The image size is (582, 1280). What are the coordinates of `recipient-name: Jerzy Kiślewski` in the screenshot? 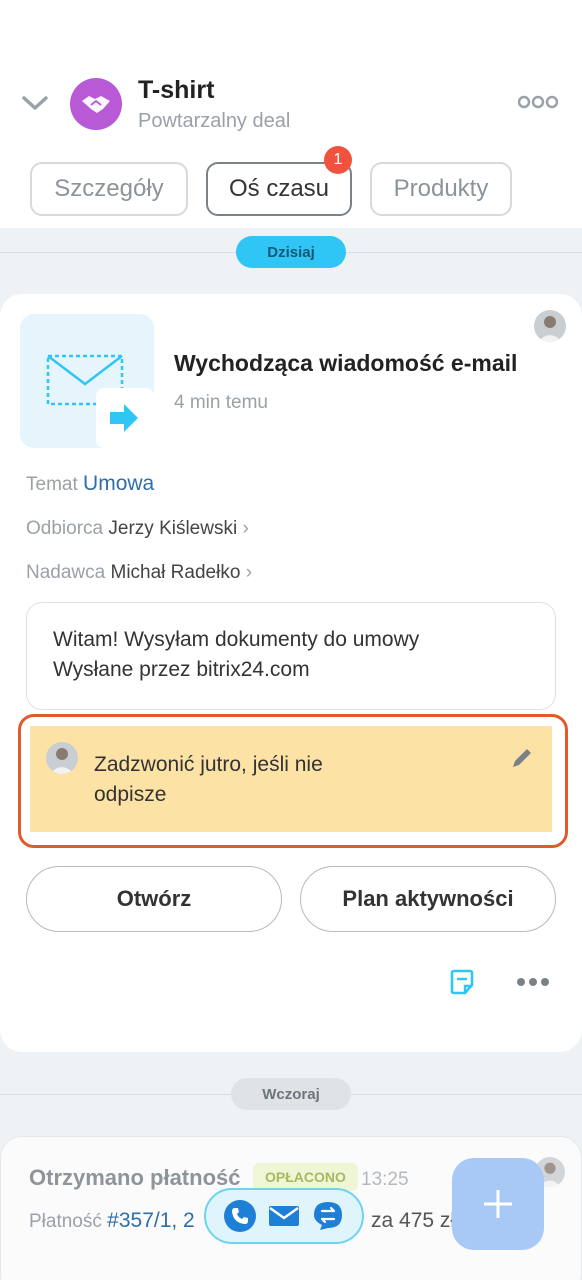 It's located at (172, 528).